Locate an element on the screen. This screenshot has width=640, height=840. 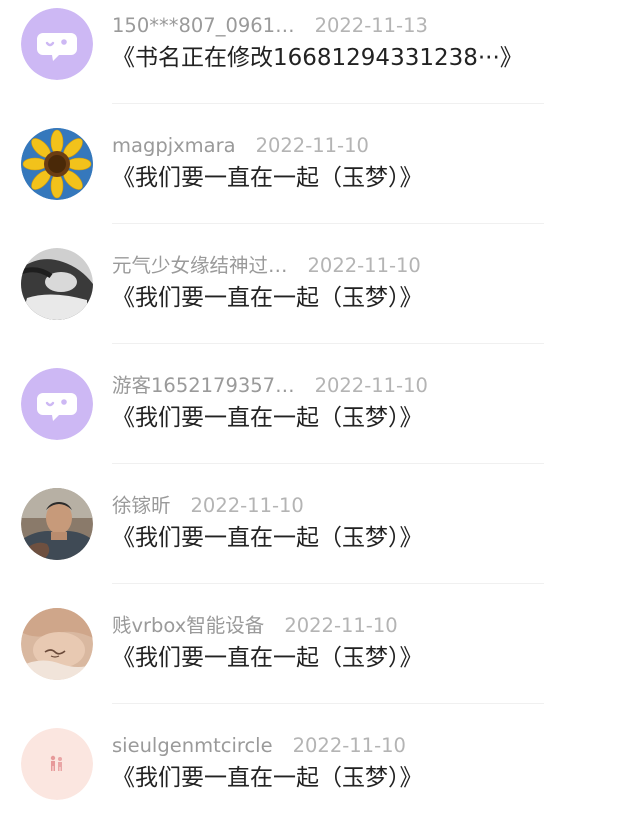
list-item: 徐镓昕 2022-11-10 《我们要一直在一起（玉梦）》 is located at coordinates (320, 540).